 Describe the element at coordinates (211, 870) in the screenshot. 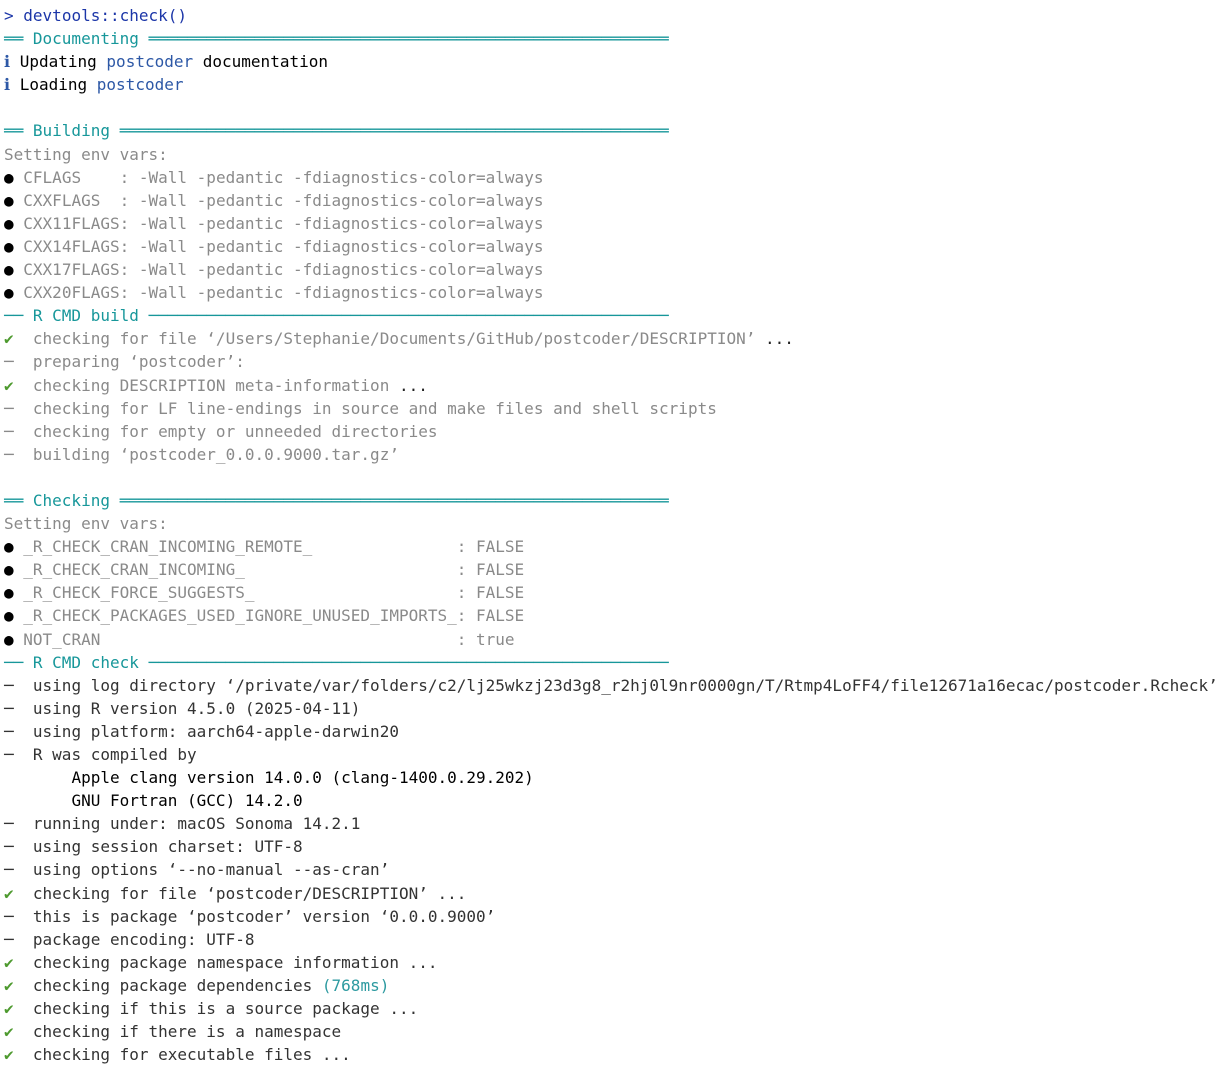

I see `check-line-text: using options ‘--no-manual --as-cran’` at that location.